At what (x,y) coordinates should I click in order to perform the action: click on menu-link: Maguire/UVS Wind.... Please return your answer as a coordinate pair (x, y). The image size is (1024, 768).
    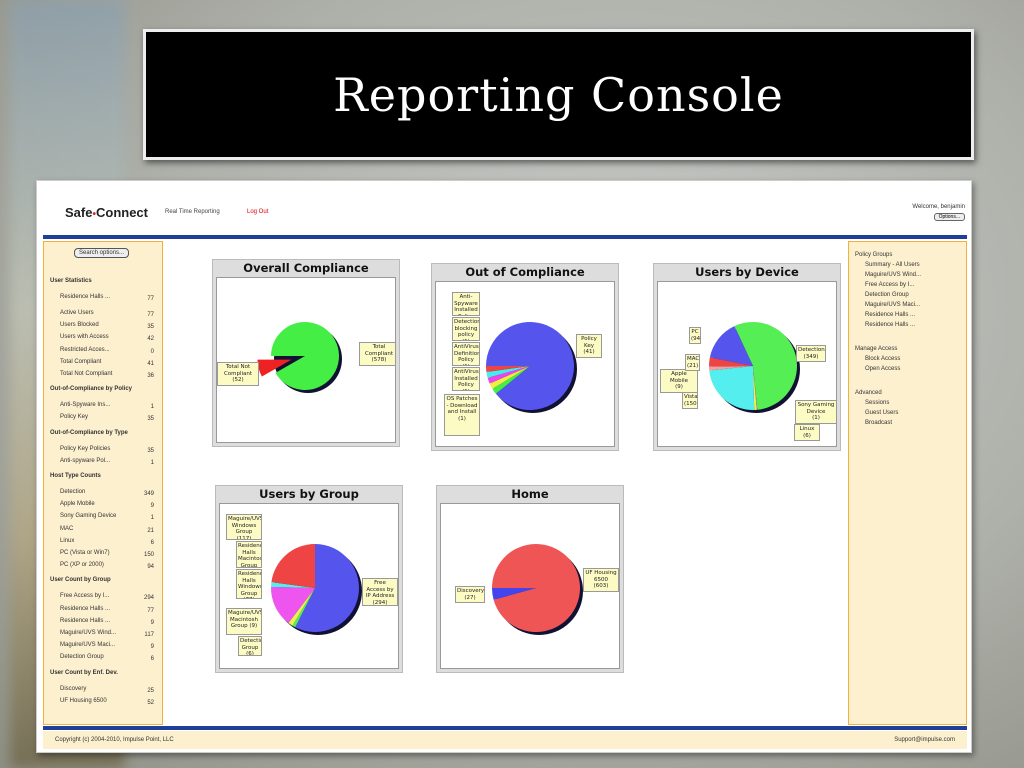
    Looking at the image, I should click on (893, 275).